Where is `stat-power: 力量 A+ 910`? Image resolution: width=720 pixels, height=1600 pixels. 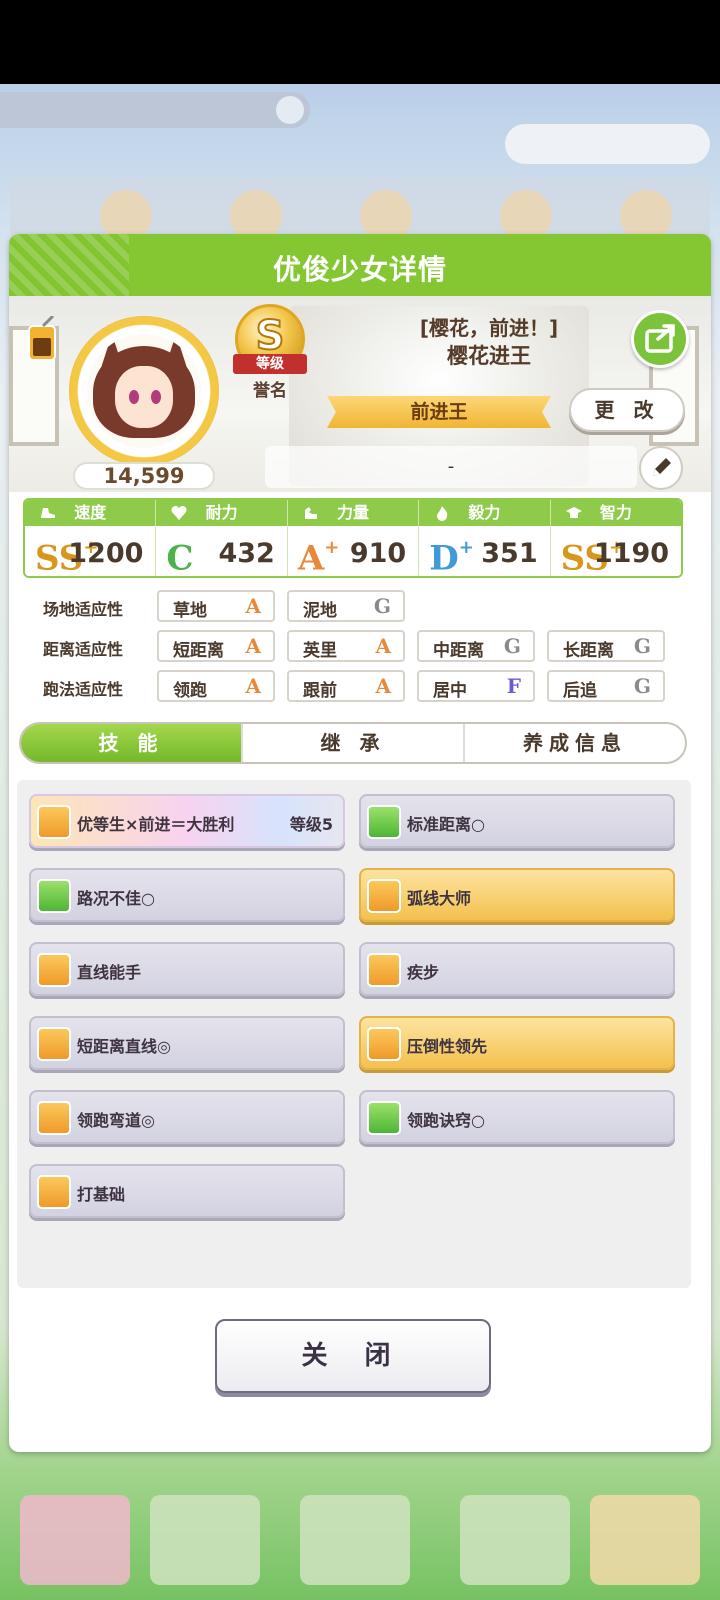 stat-power: 力量 A+ 910 is located at coordinates (353, 539).